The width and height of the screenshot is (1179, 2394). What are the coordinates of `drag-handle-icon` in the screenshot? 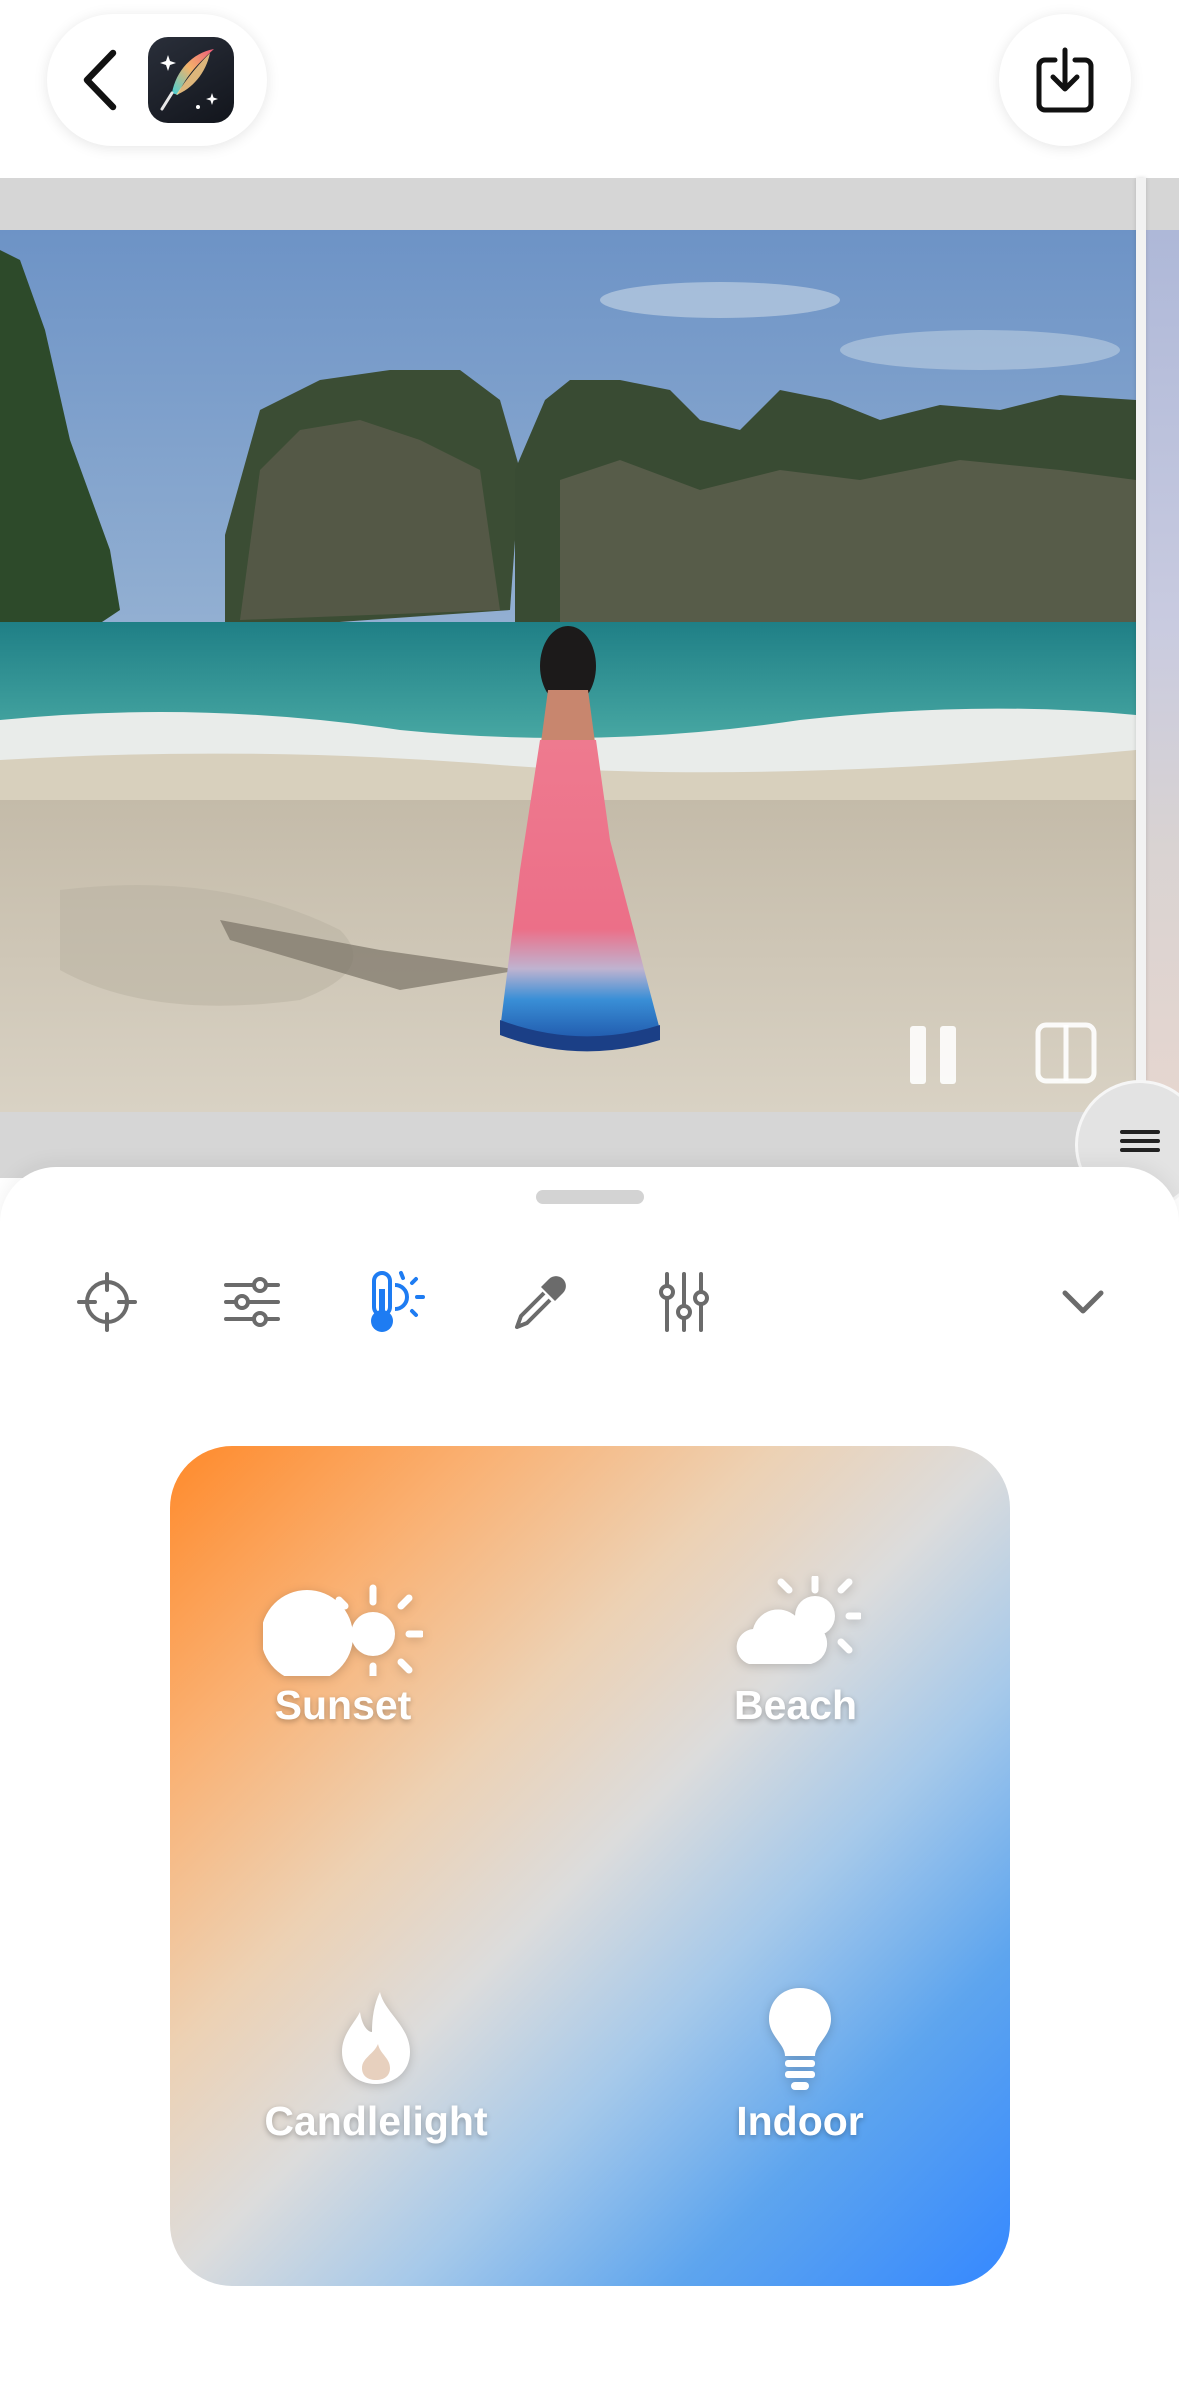 It's located at (1140, 1141).